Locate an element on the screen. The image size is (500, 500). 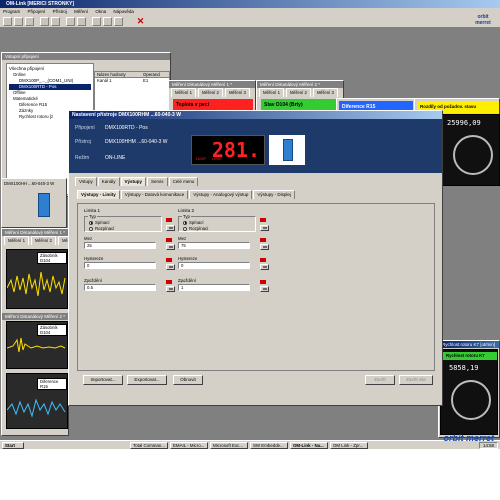
tab-datova-komunikace: Výstupy - Datová komunikace is located at coordinates (154, 194).